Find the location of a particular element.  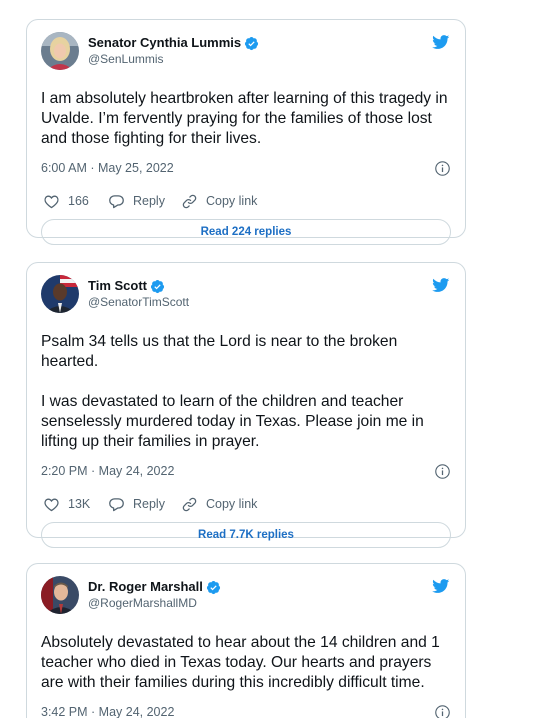

author-handle: @SenatorTimScott is located at coordinates (138, 302).